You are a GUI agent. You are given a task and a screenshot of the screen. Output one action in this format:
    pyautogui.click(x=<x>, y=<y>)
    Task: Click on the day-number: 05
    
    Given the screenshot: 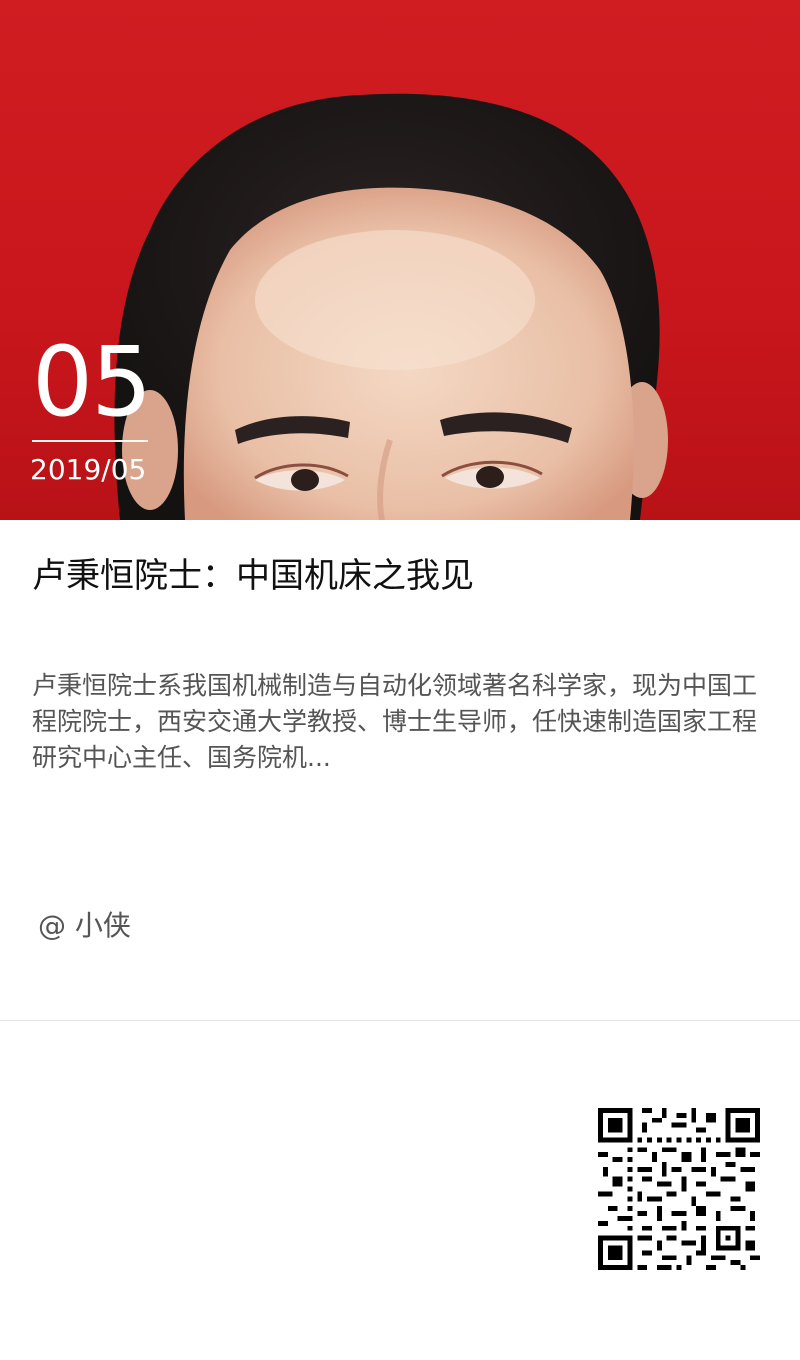 What is the action you would take?
    pyautogui.click(x=92, y=382)
    